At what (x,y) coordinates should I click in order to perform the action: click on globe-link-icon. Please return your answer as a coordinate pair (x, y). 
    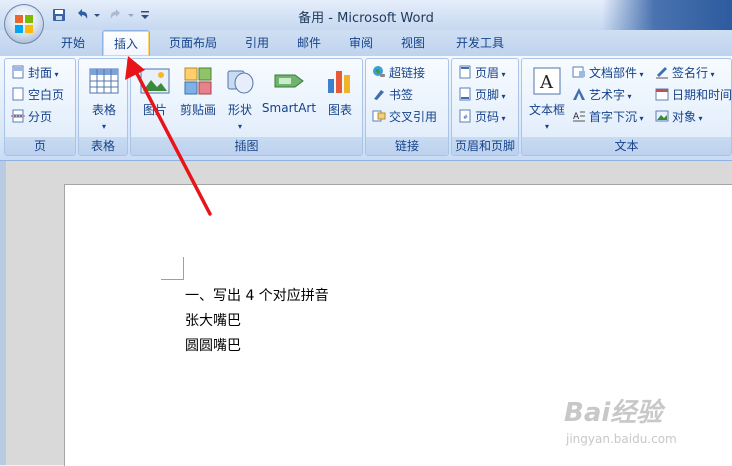
    Looking at the image, I should click on (379, 71).